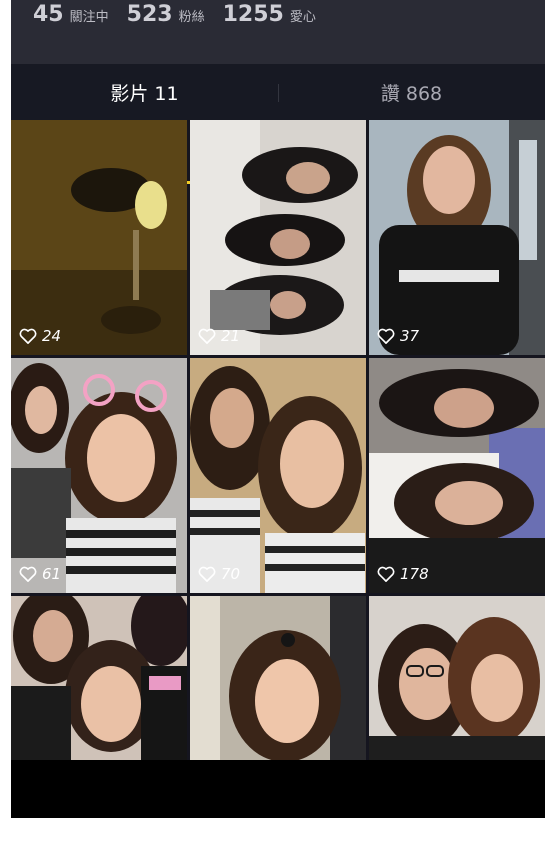  I want to click on tab-videos: 影片 11, so click(144, 92).